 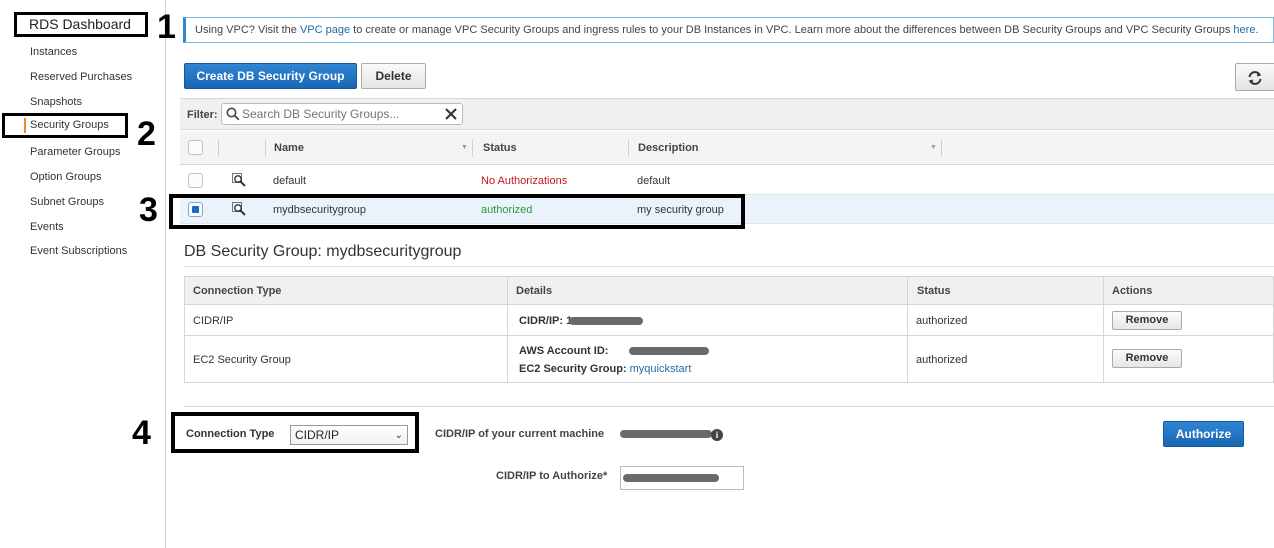 I want to click on search-input, so click(x=342, y=114).